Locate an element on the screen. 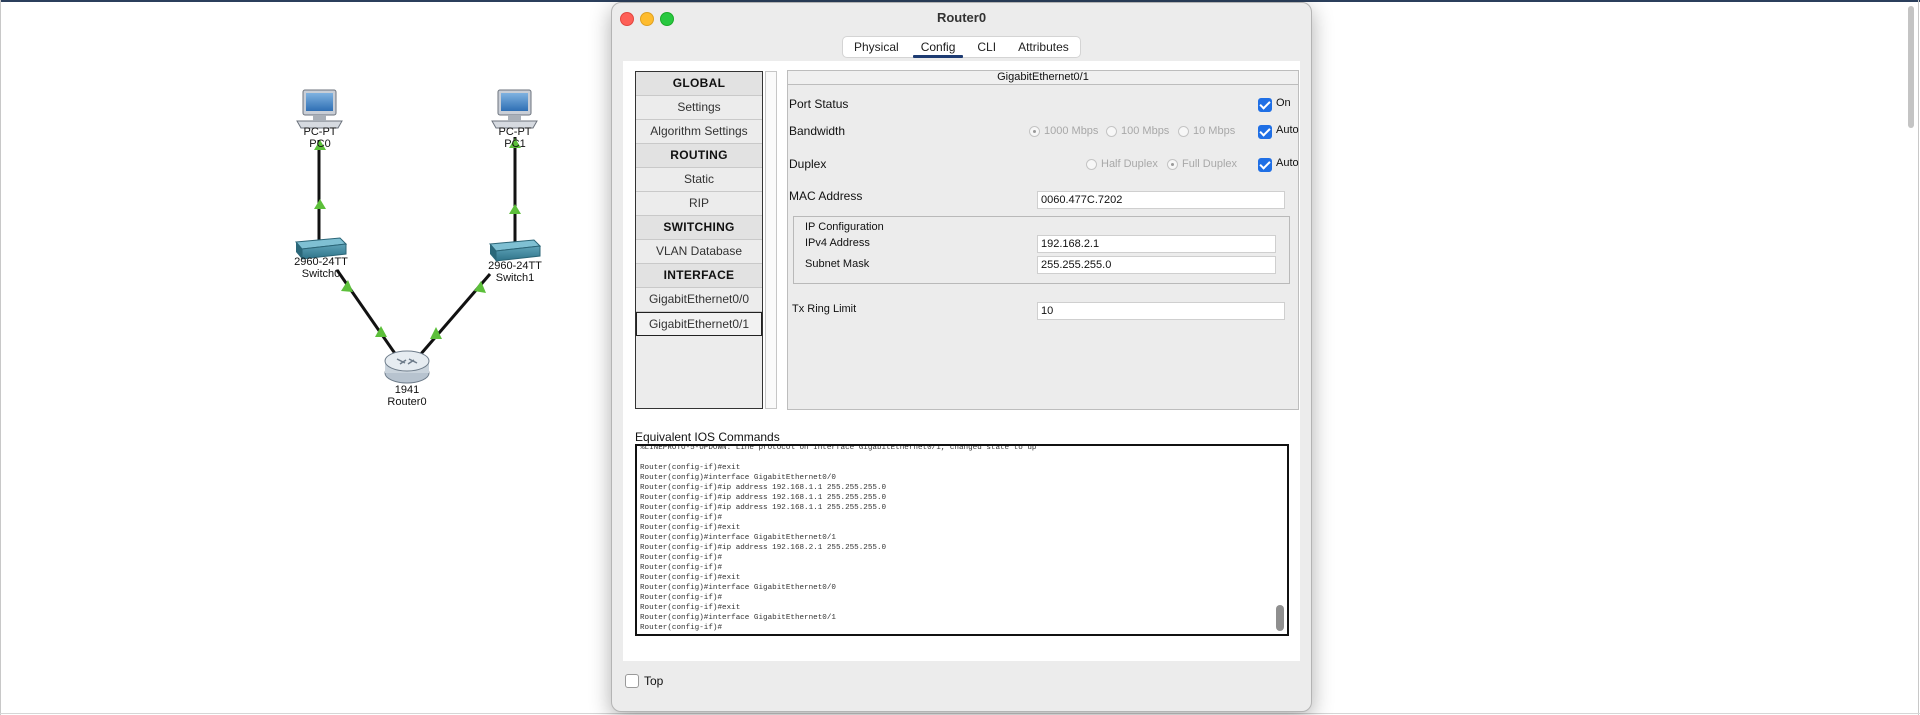 This screenshot has width=1920, height=715. switch1-icon is located at coordinates (515, 250).